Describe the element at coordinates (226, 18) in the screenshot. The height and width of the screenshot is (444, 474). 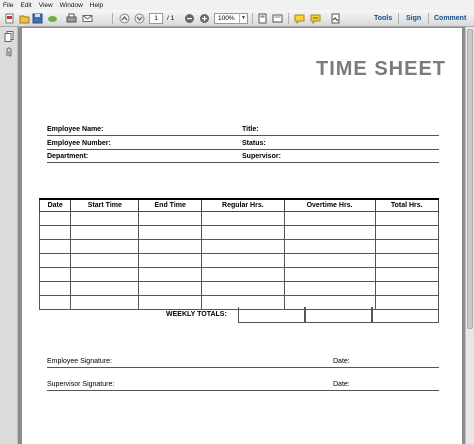
I see `zoom-value: 100%` at that location.